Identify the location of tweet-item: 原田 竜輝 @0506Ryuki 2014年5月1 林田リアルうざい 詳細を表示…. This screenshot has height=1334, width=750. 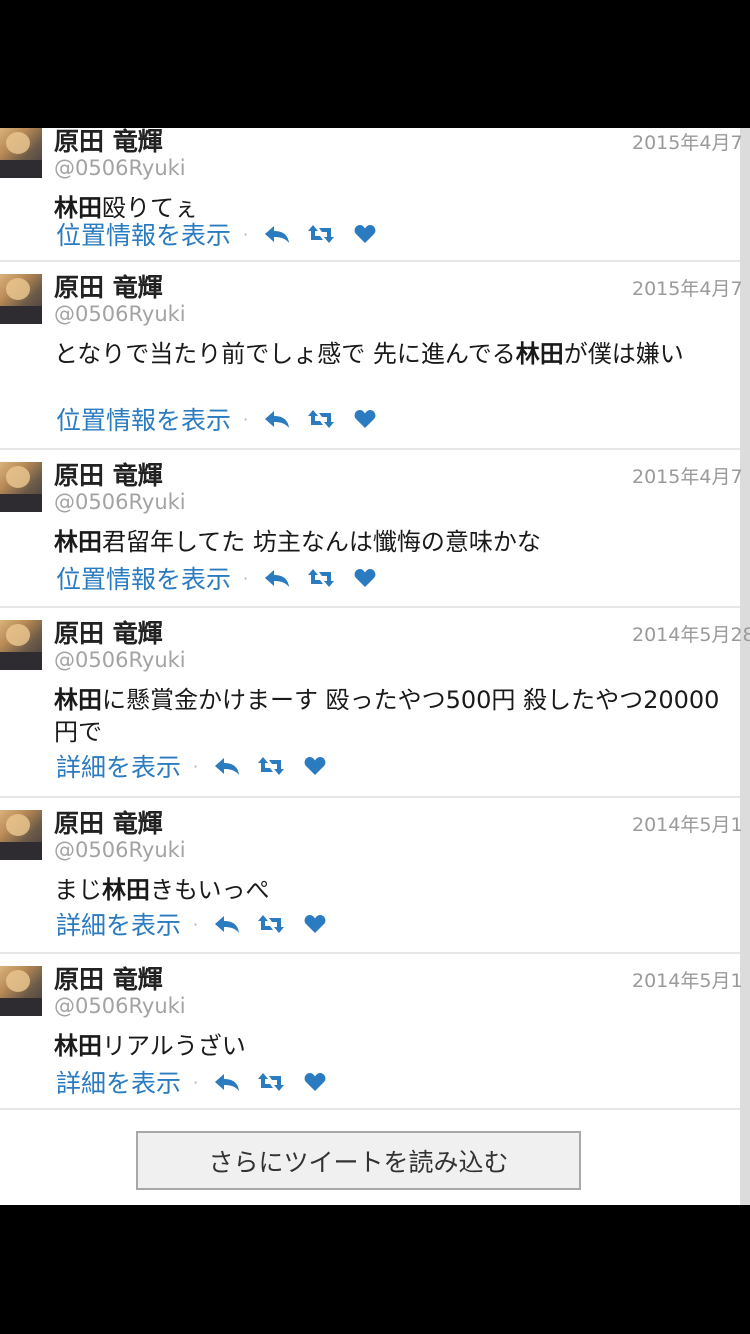
(371, 1032).